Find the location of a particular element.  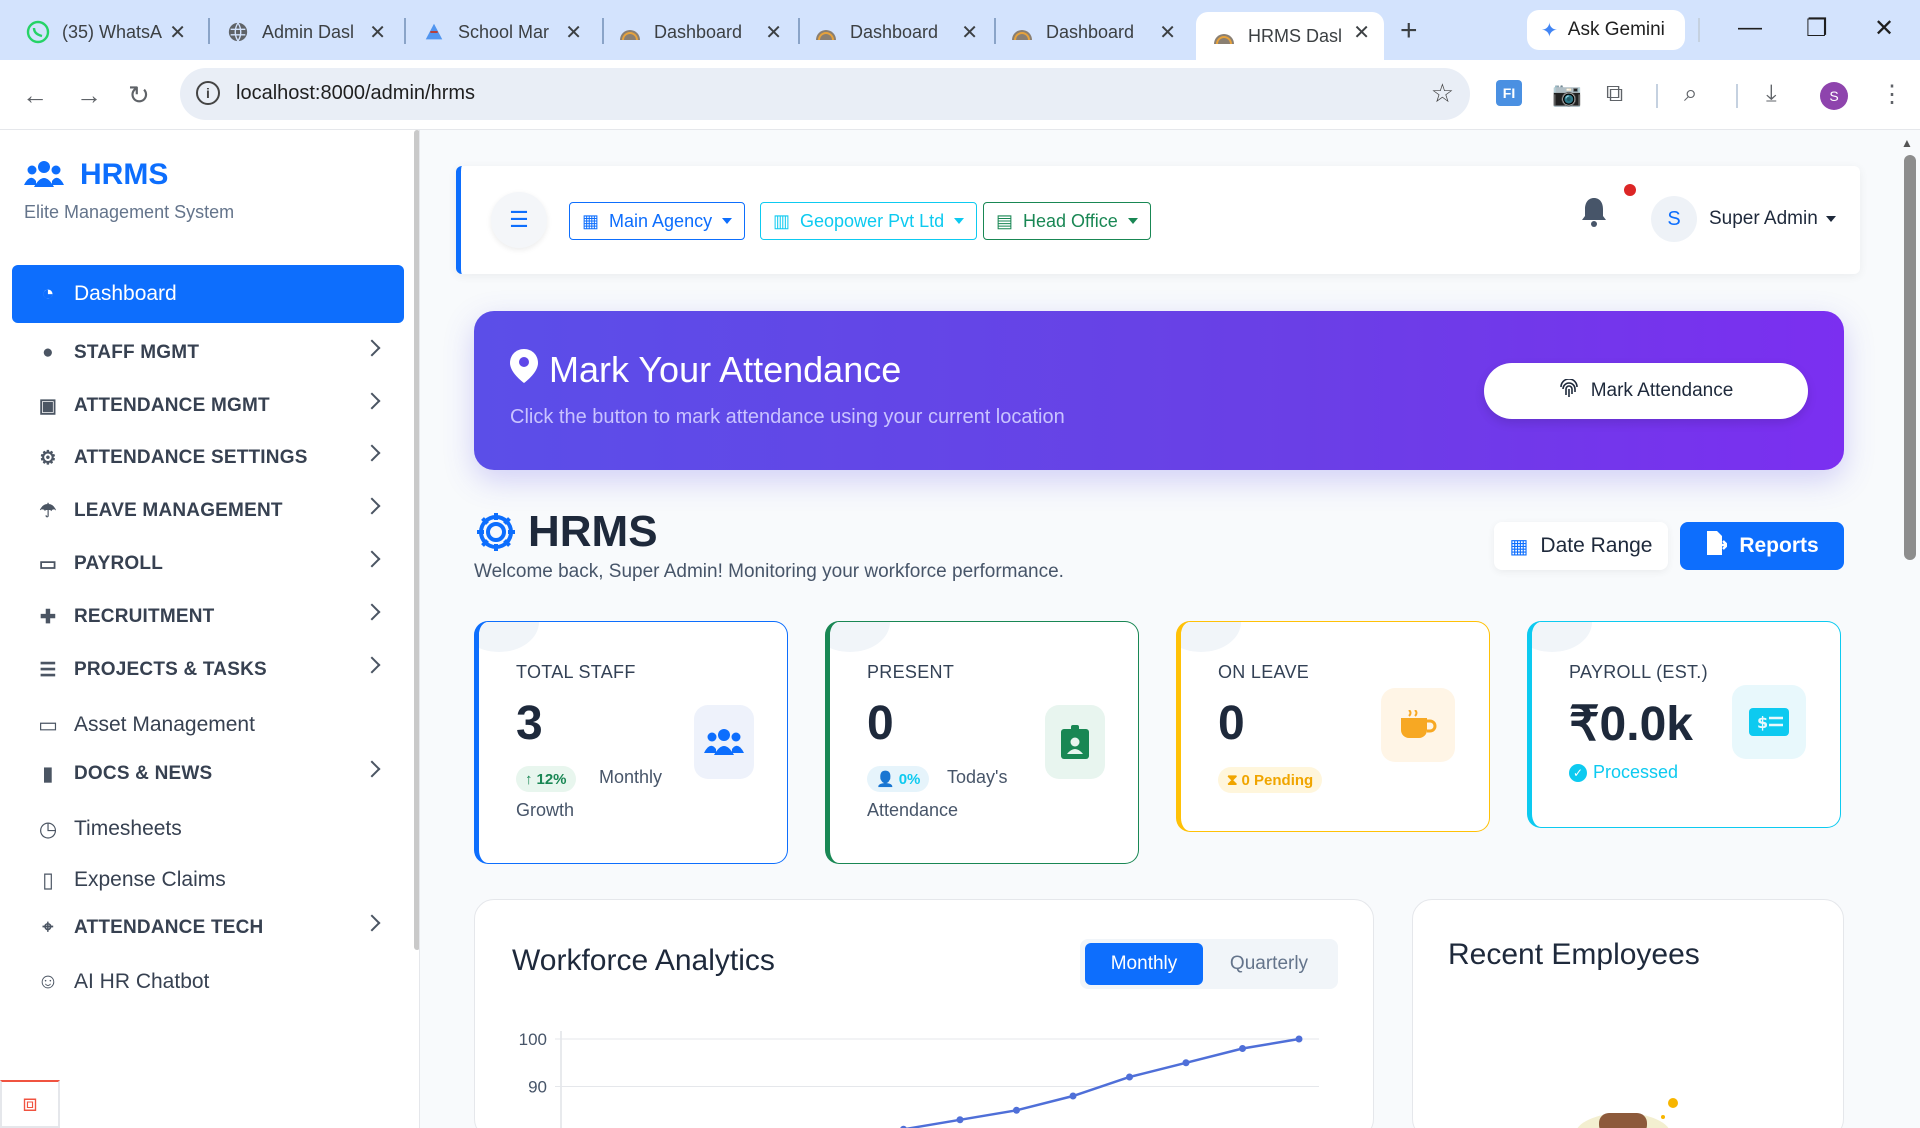

url-bar: i localhost:8000/admin/hrms ☆ is located at coordinates (825, 94).